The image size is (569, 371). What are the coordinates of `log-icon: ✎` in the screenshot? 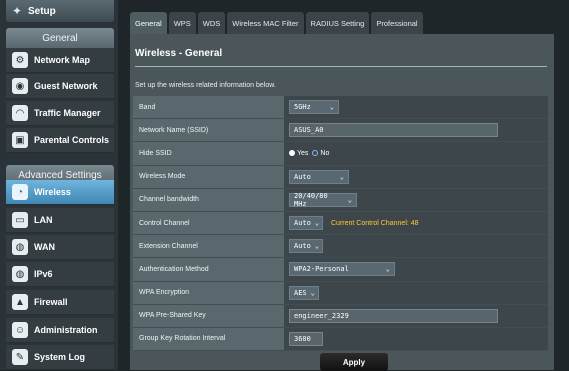 It's located at (20, 357).